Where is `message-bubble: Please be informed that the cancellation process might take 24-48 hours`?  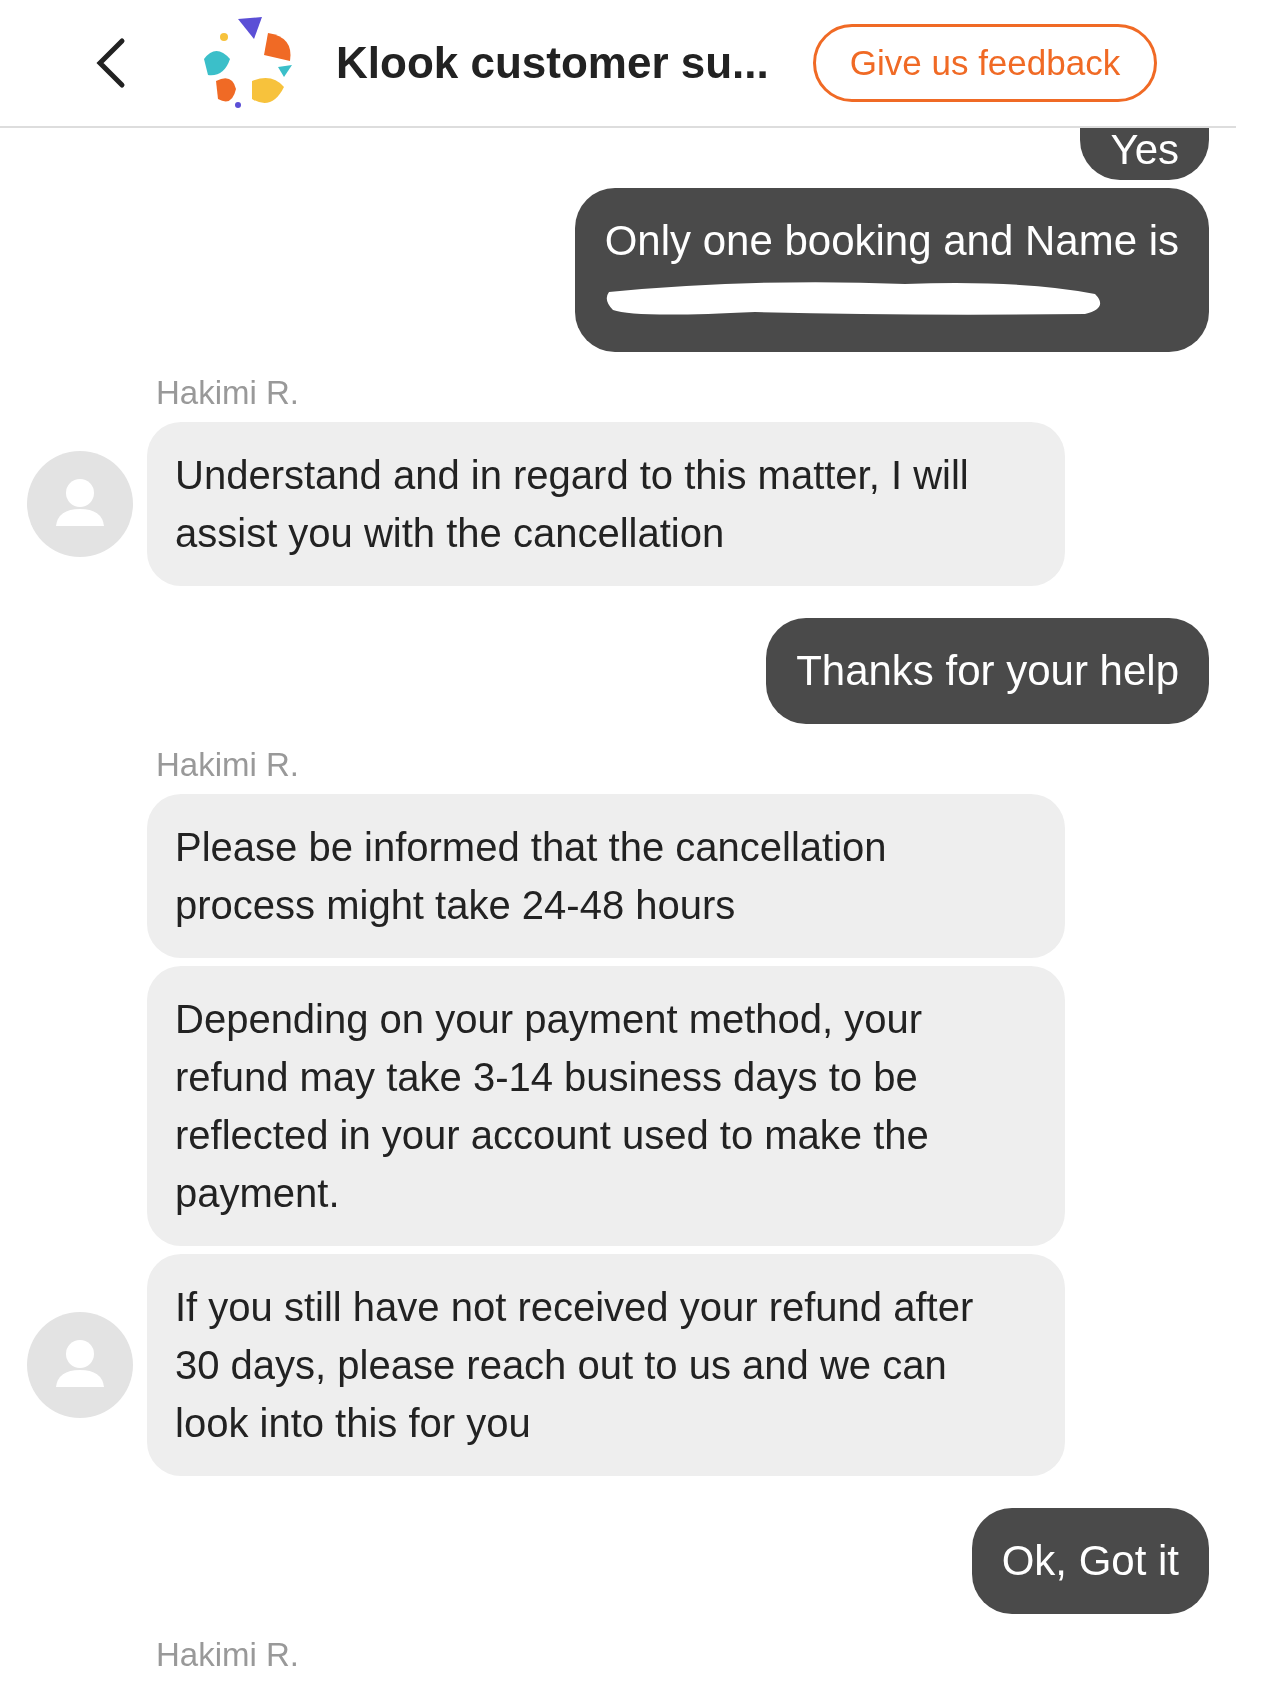
message-bubble: Please be informed that the cancellation process might take 24-48 hours is located at coordinates (606, 876).